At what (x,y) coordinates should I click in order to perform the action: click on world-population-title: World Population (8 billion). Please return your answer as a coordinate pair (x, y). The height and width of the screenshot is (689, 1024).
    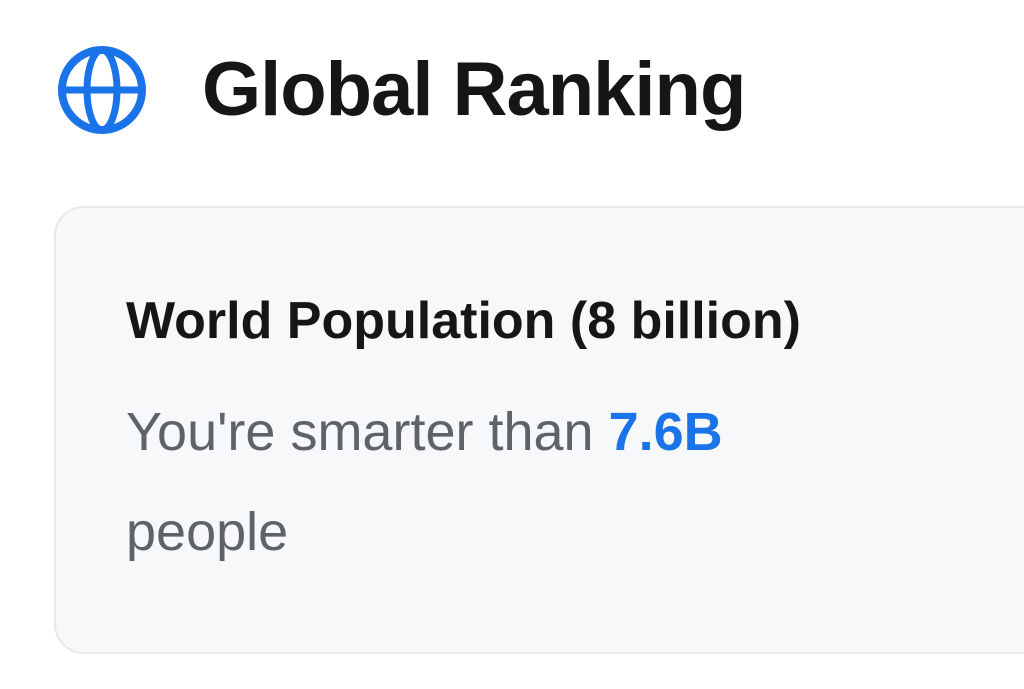
    Looking at the image, I should click on (463, 321).